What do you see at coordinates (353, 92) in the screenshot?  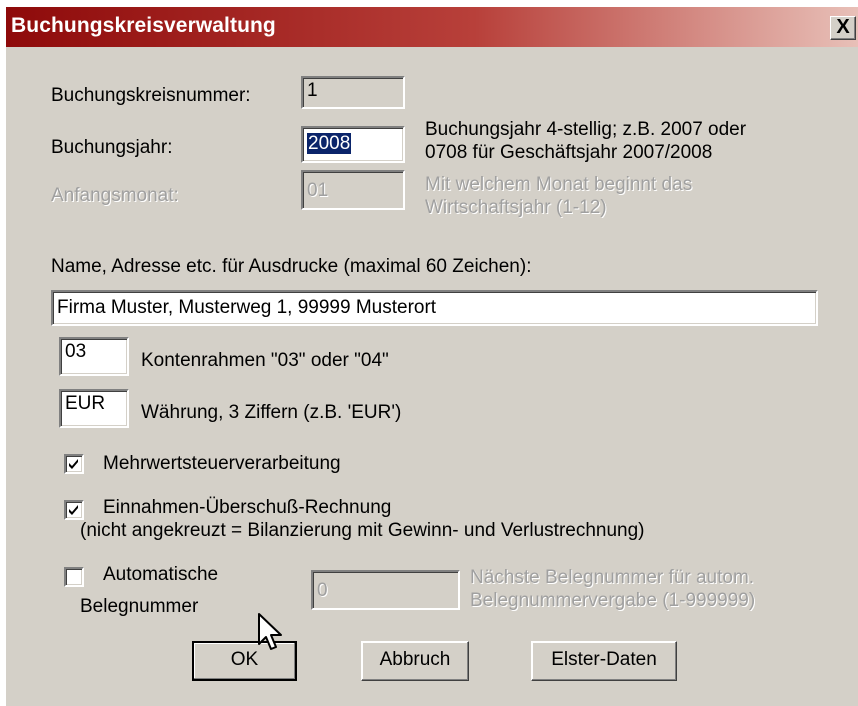 I see `buchungskreisnummer-field: 1` at bounding box center [353, 92].